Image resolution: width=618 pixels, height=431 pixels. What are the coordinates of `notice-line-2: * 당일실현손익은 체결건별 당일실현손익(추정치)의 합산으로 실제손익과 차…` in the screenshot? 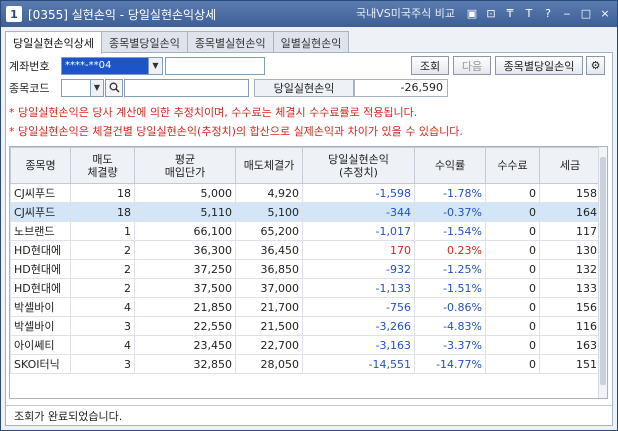 It's located at (236, 131).